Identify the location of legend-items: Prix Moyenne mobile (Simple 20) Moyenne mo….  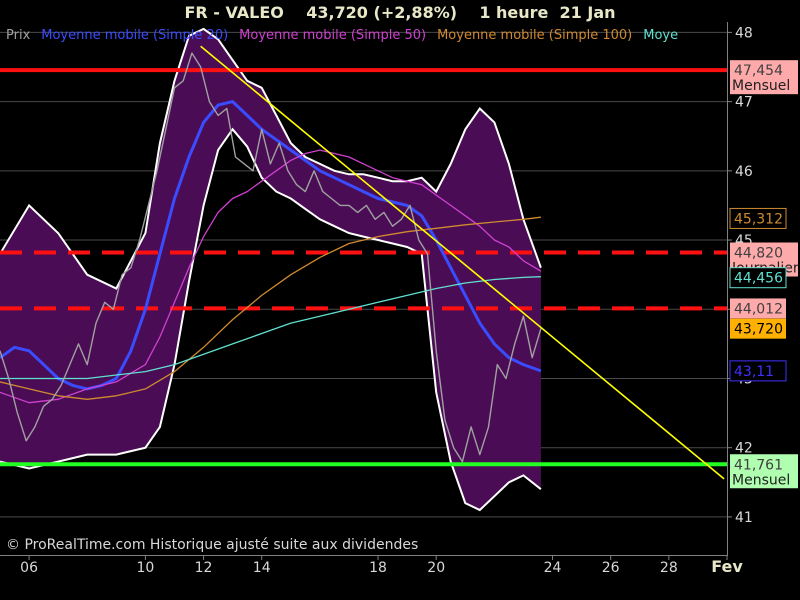
(342, 35).